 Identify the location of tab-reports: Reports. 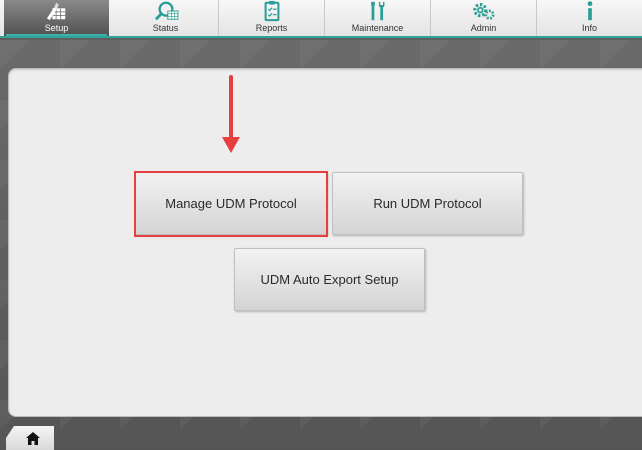
(272, 18).